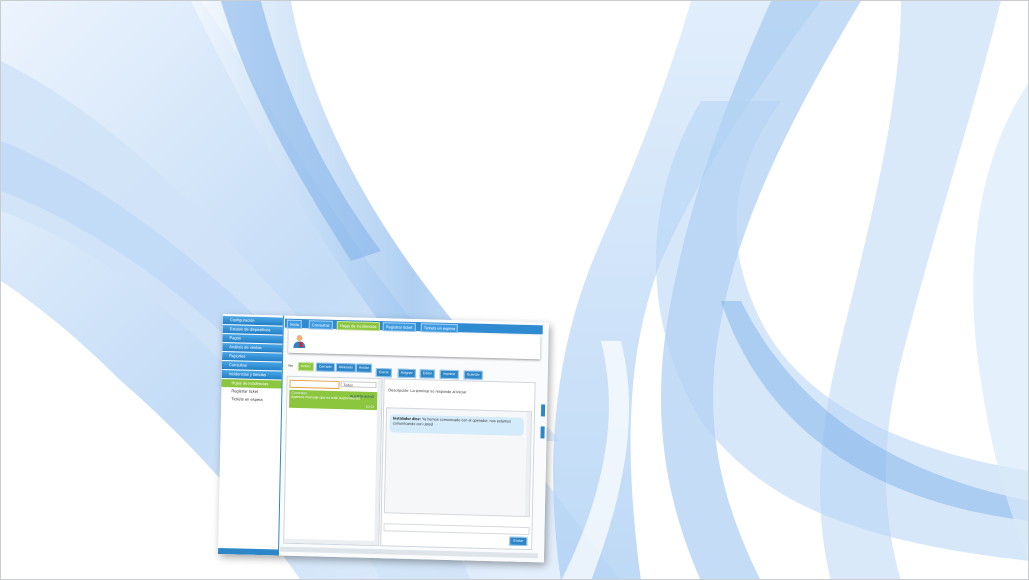  I want to click on guardar-button: Guardar, so click(473, 375).